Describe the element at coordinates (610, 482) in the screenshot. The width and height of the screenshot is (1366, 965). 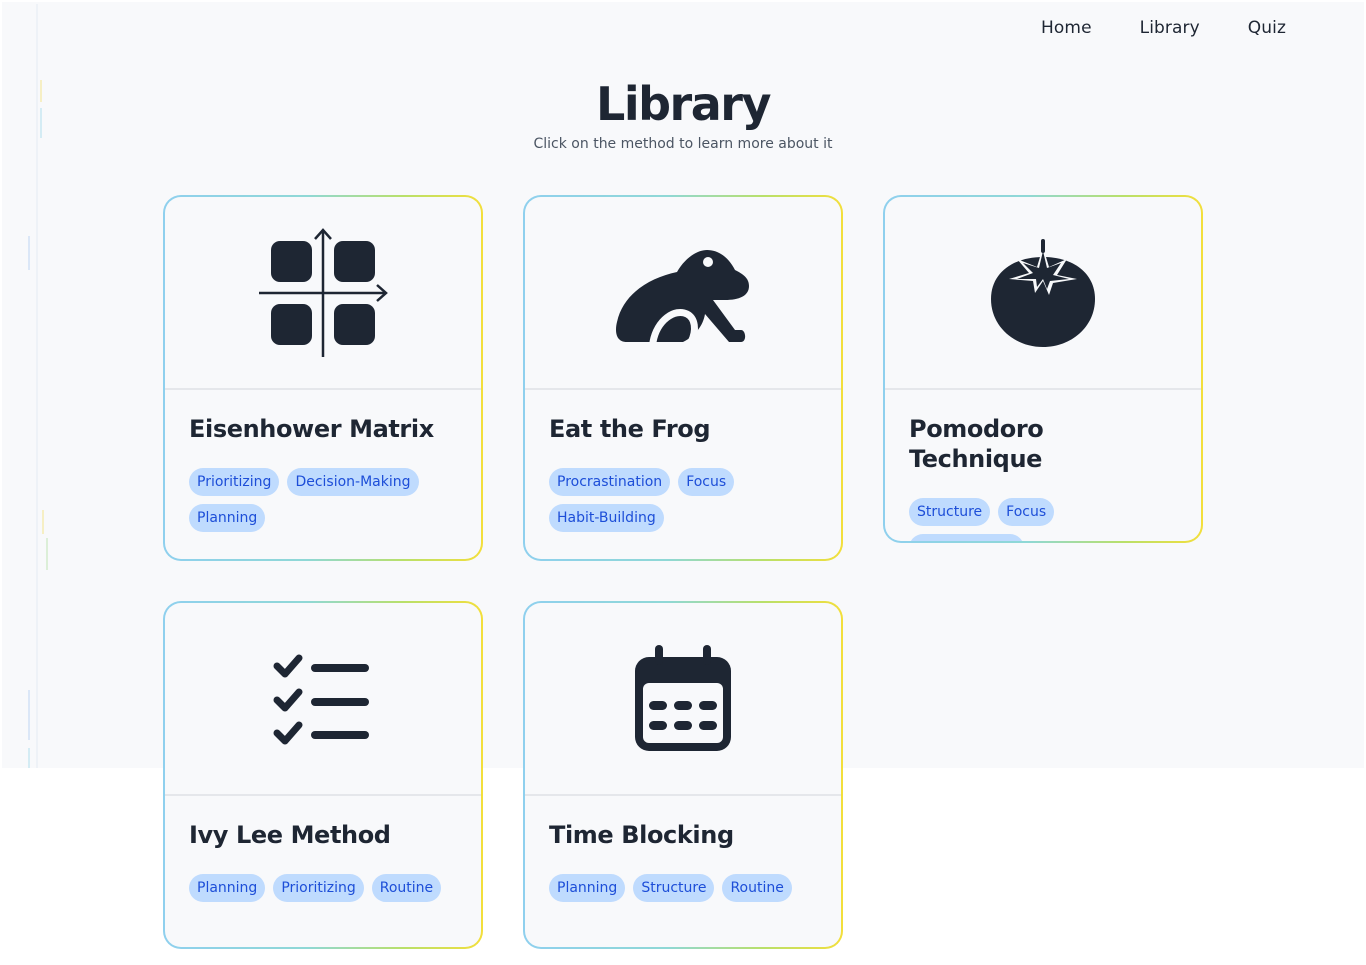
I see `tag: Procrastination` at that location.